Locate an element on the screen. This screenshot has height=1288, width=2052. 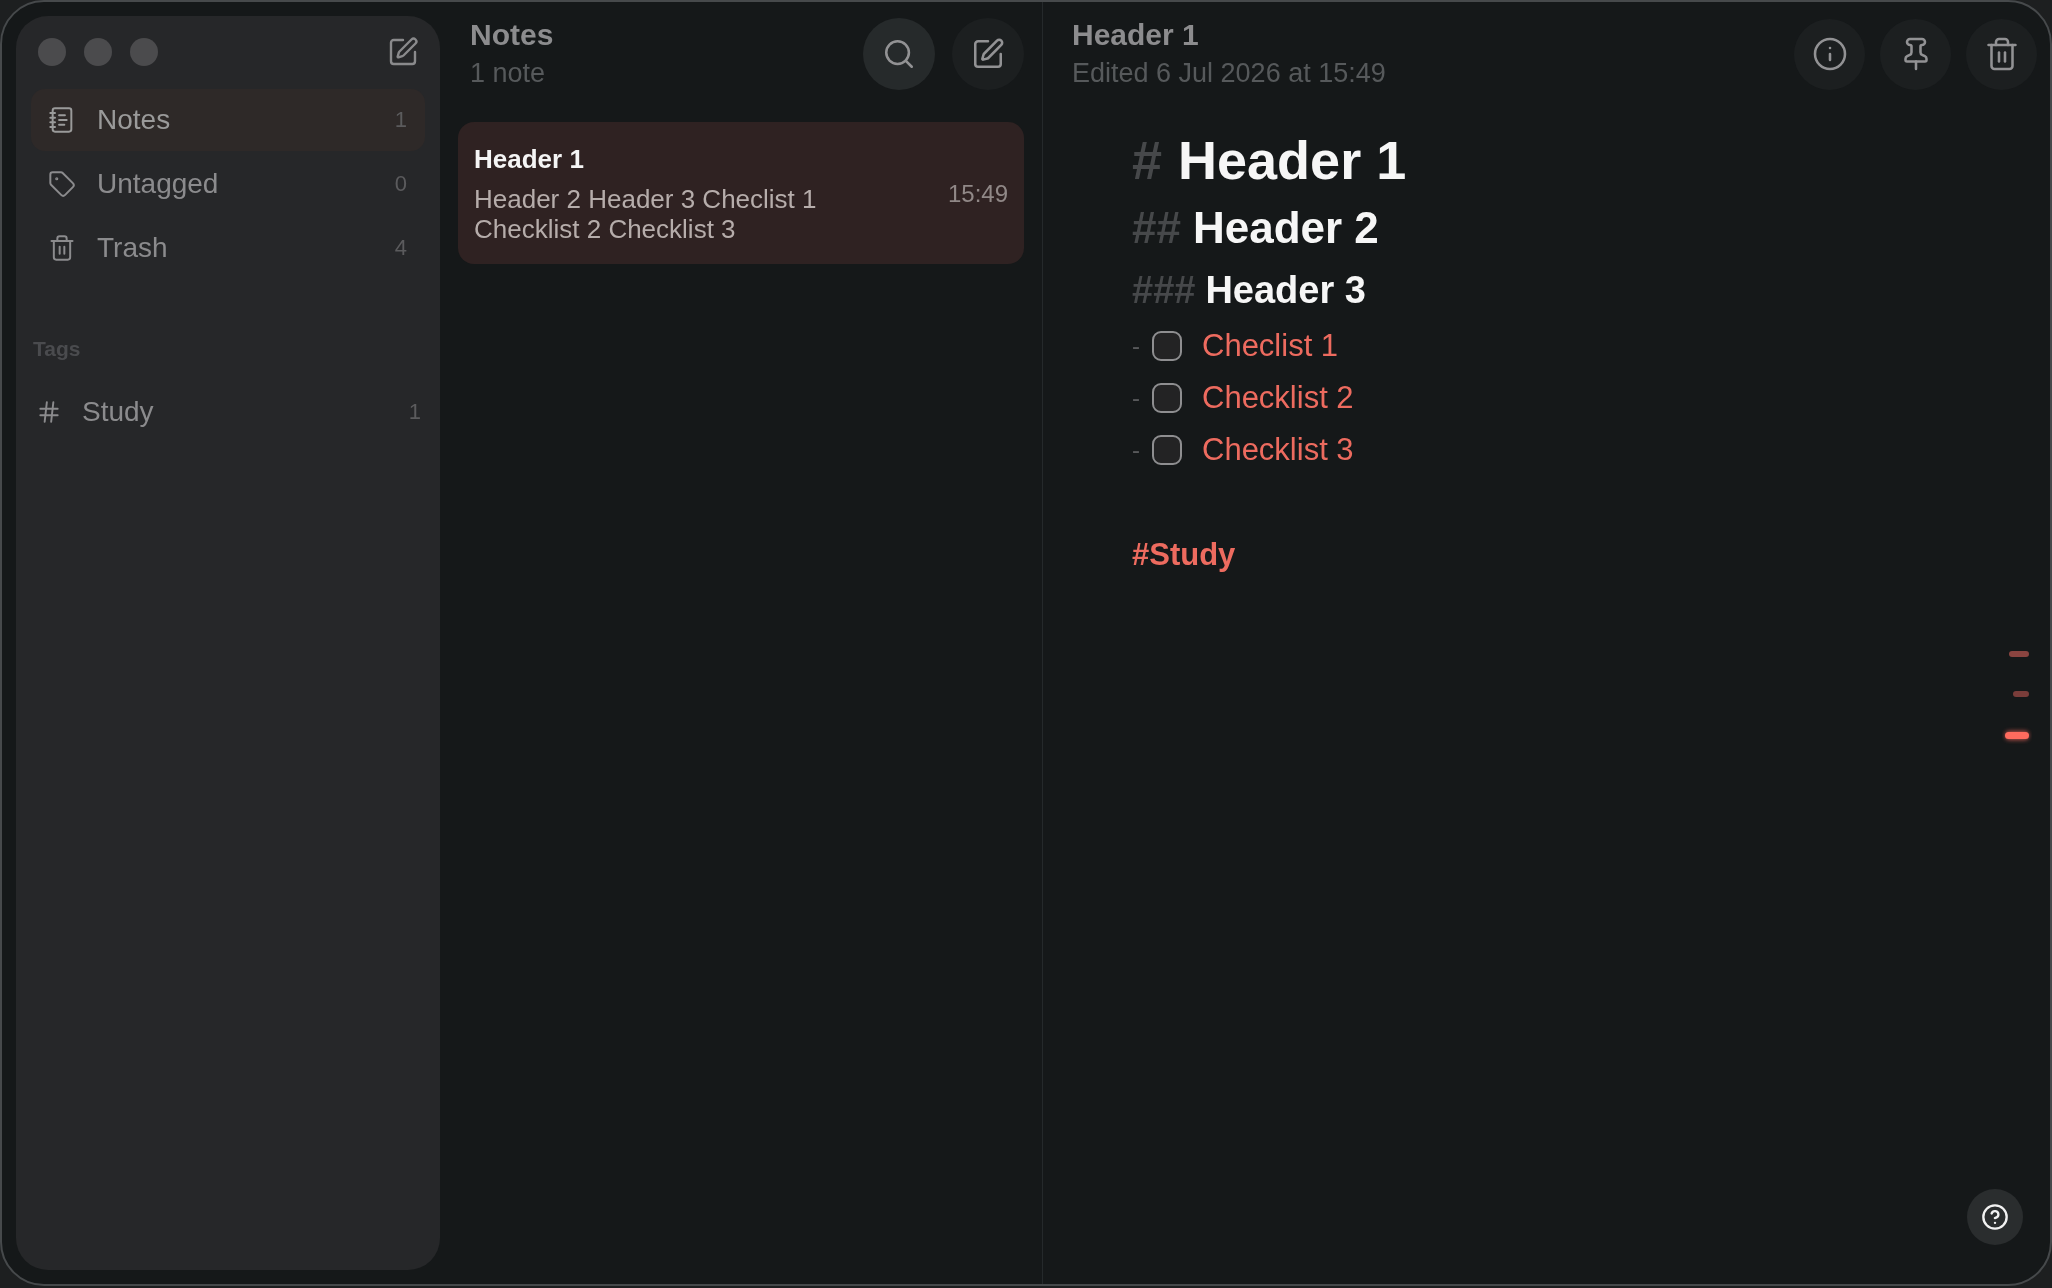
note-preview: Header 2 Header 3 Checlist 1 Checklist 2 Checklist 3 is located at coordinates (646, 214).